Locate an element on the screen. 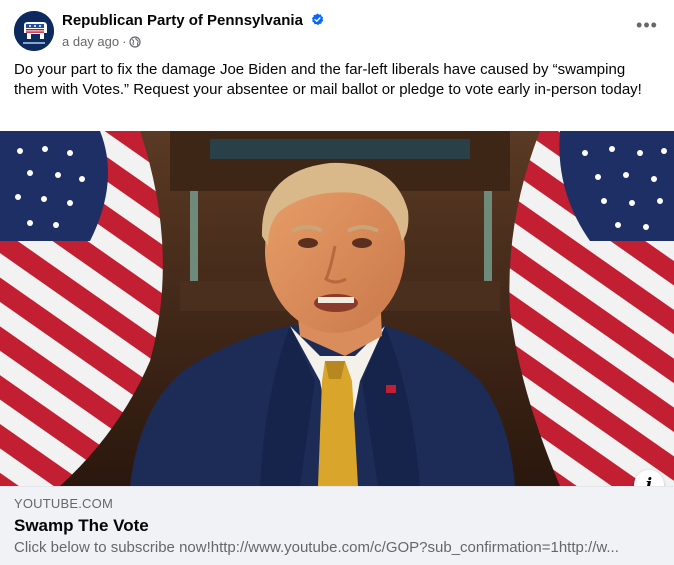 The height and width of the screenshot is (565, 674). more-options-icon: ••• is located at coordinates (647, 27).